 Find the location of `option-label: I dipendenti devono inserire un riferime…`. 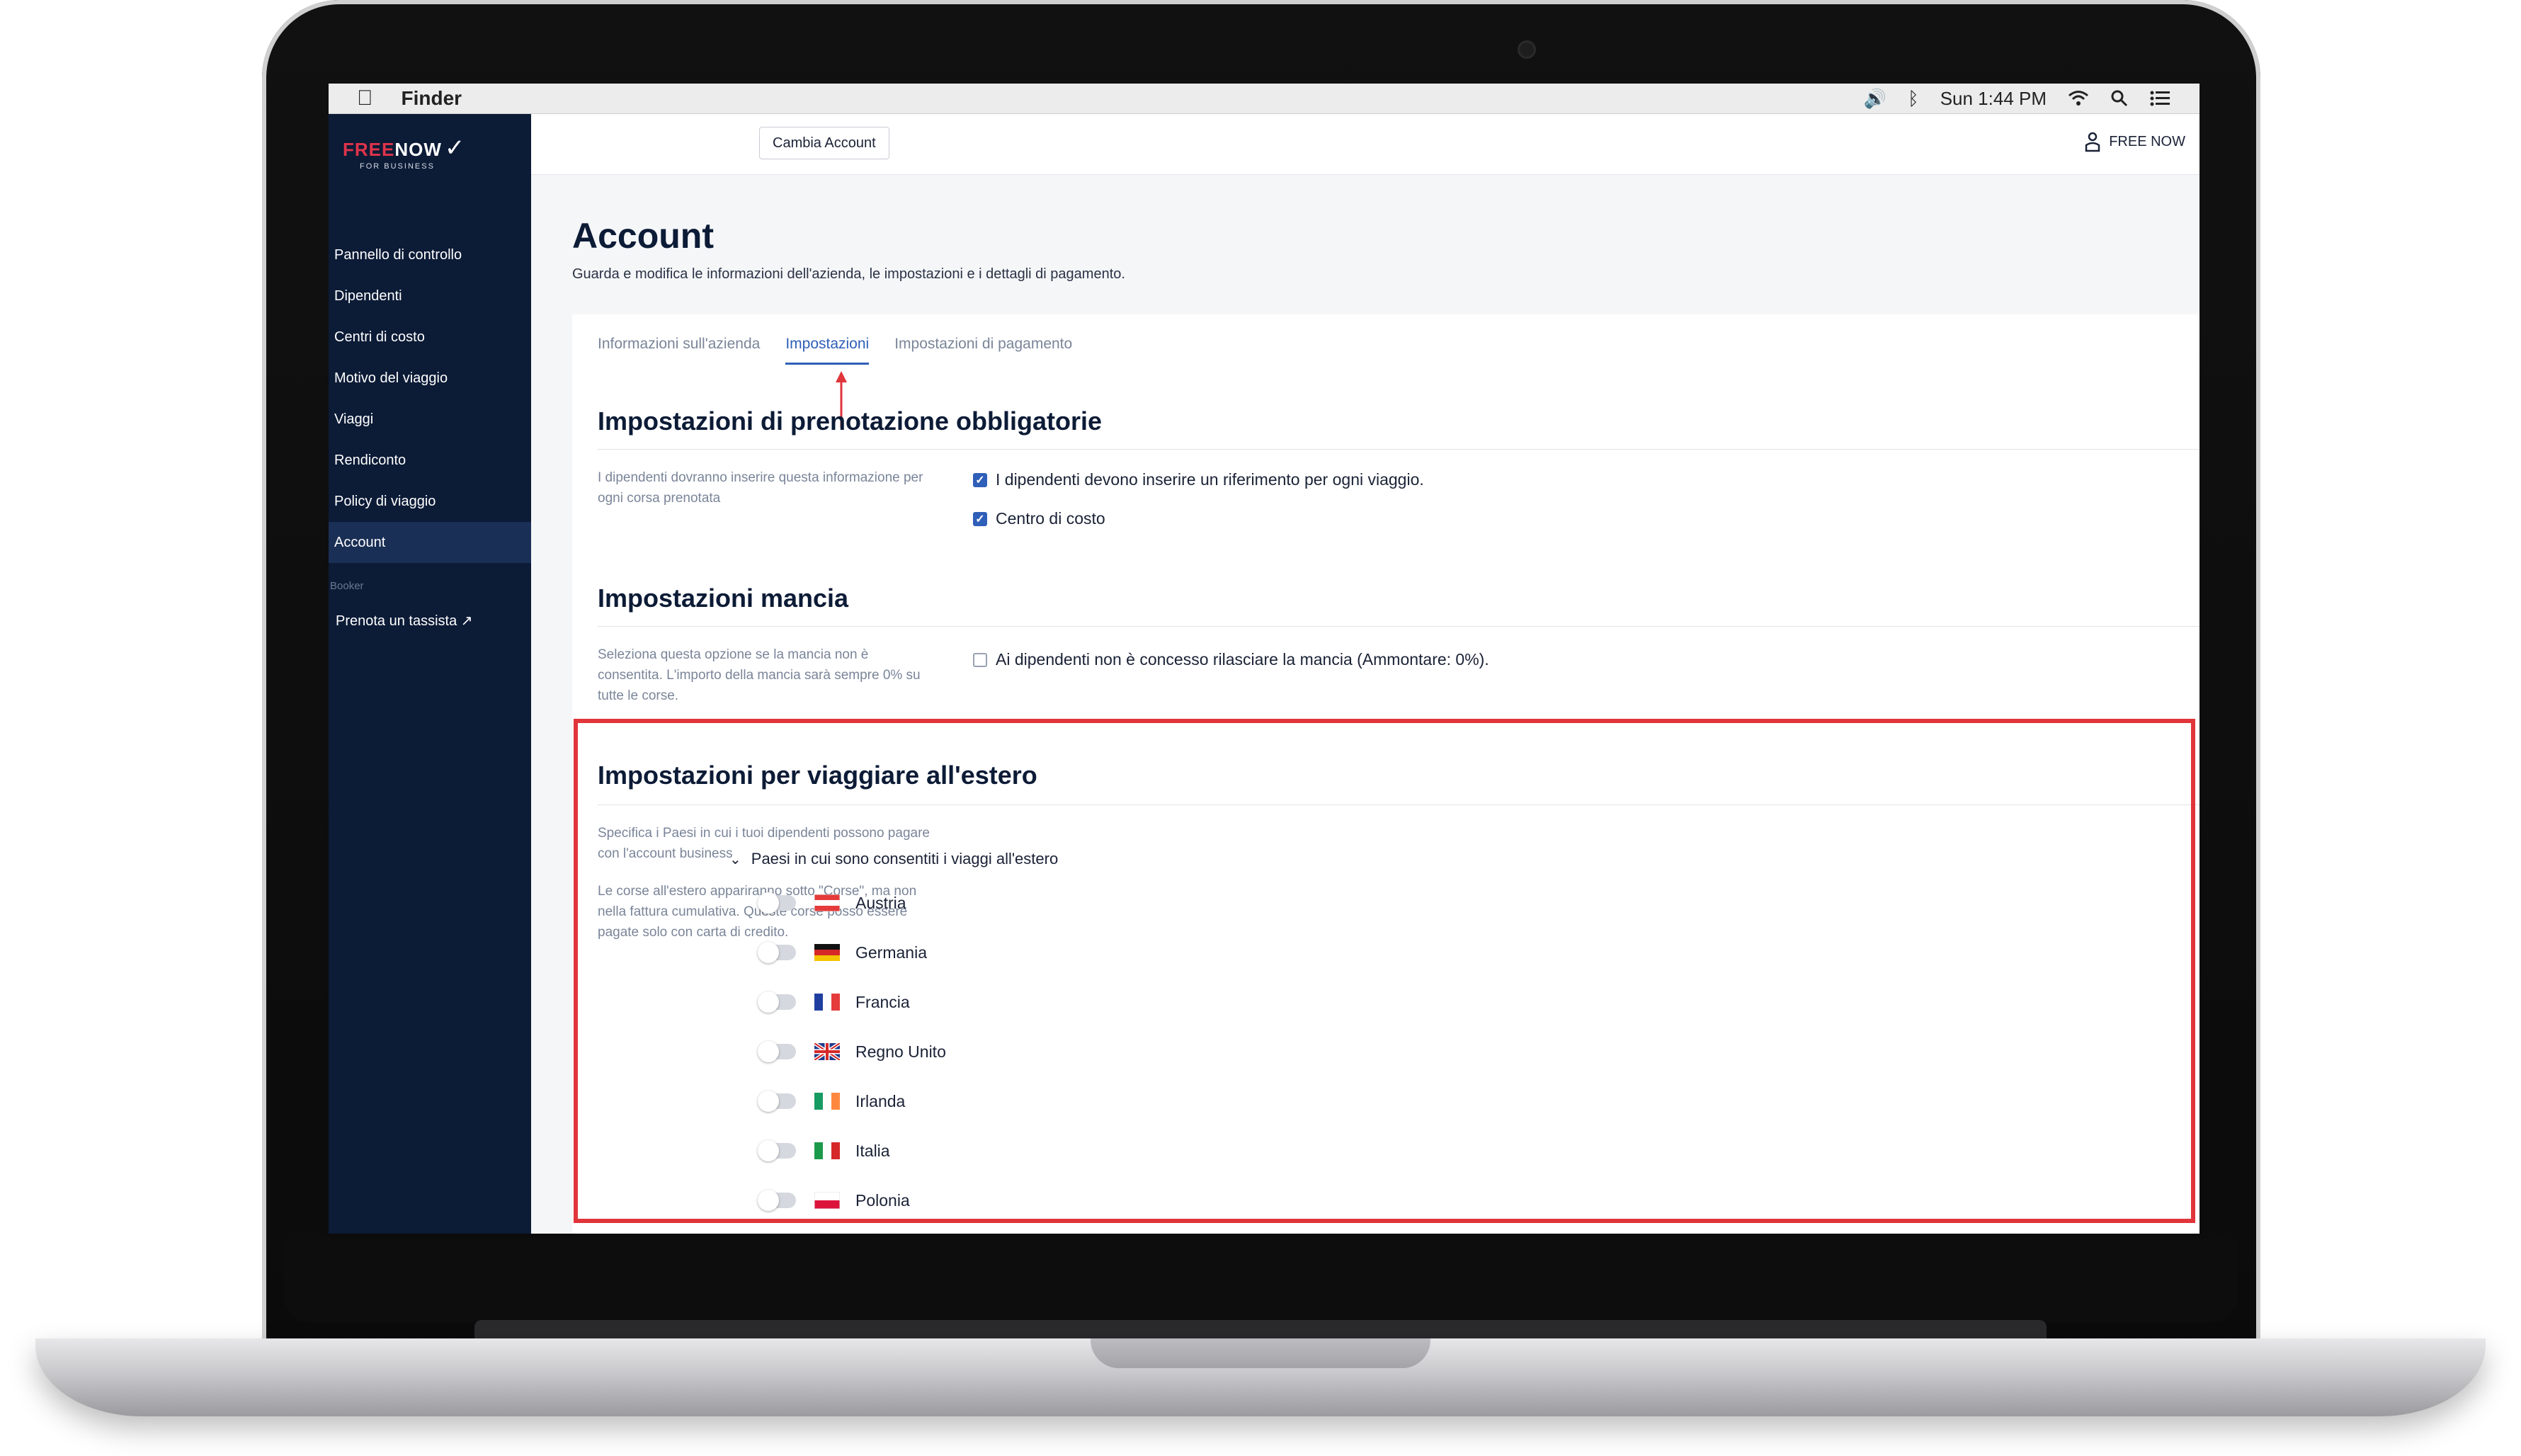

option-label: I dipendenti devono inserire un riferime… is located at coordinates (1210, 480).